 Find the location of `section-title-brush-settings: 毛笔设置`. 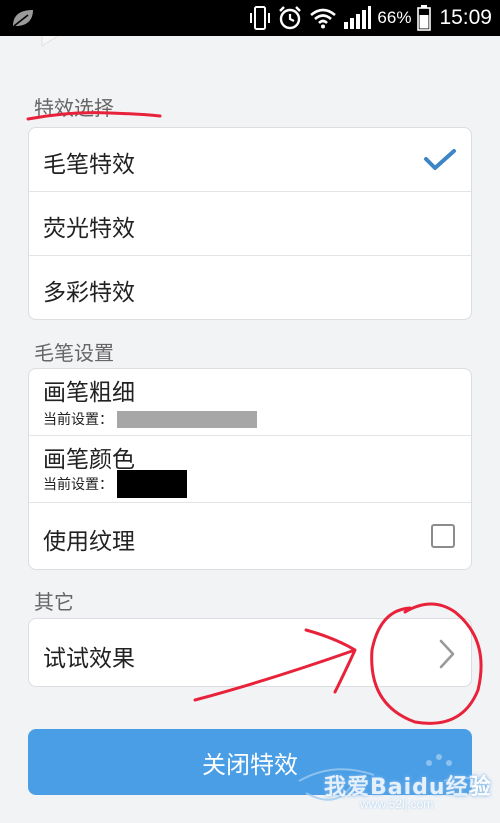

section-title-brush-settings: 毛笔设置 is located at coordinates (74, 353).